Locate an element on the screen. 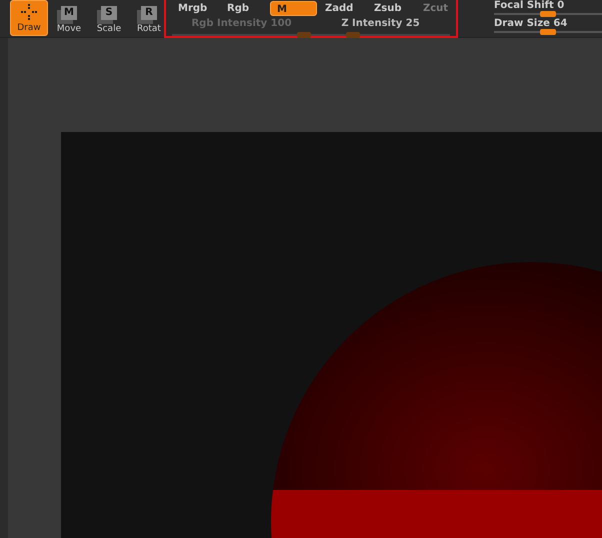 The width and height of the screenshot is (602, 538). mode-button: Zsub is located at coordinates (391, 8).